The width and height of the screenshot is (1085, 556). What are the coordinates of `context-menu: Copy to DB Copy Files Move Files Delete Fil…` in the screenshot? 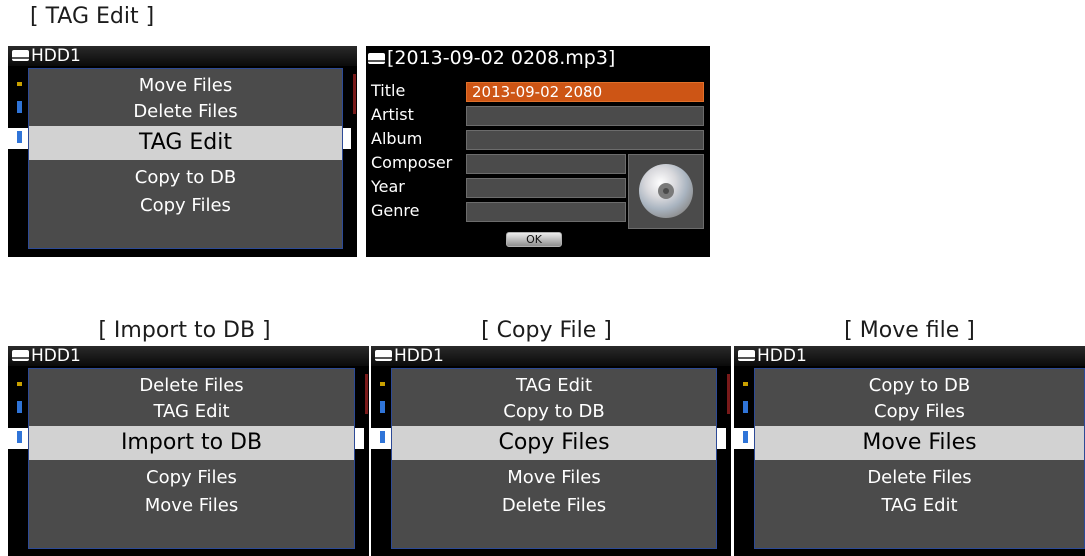 It's located at (919, 458).